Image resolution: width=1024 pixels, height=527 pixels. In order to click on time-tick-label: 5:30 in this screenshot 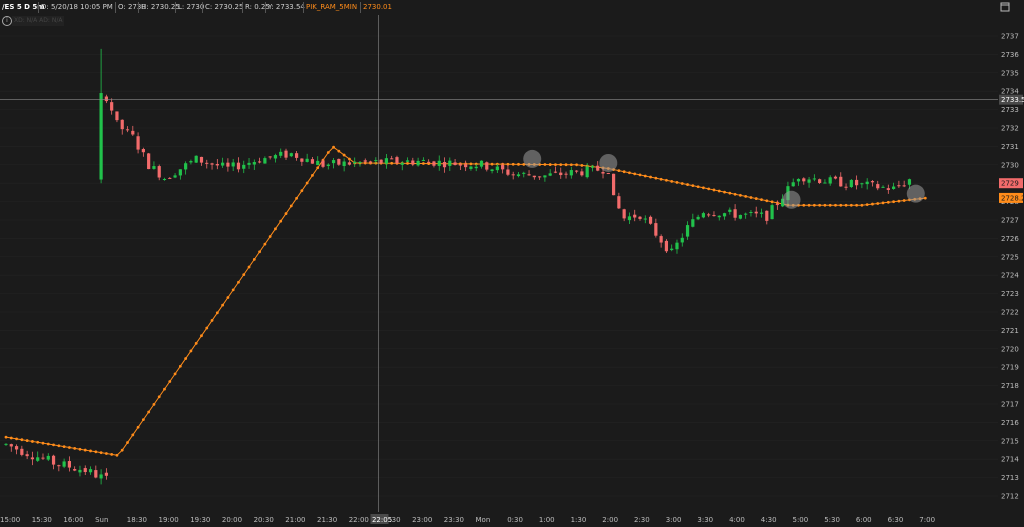, I will do `click(832, 520)`.